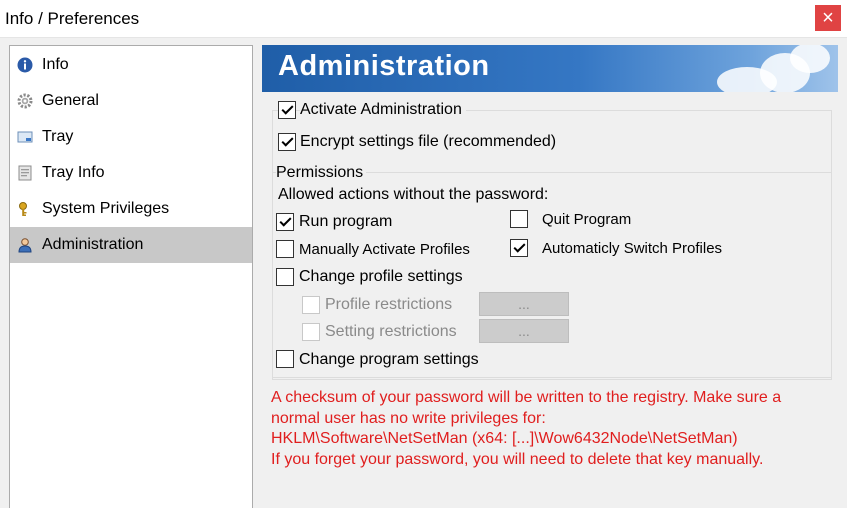  What do you see at coordinates (311, 305) in the screenshot?
I see `profile-restrictions-checkbox` at bounding box center [311, 305].